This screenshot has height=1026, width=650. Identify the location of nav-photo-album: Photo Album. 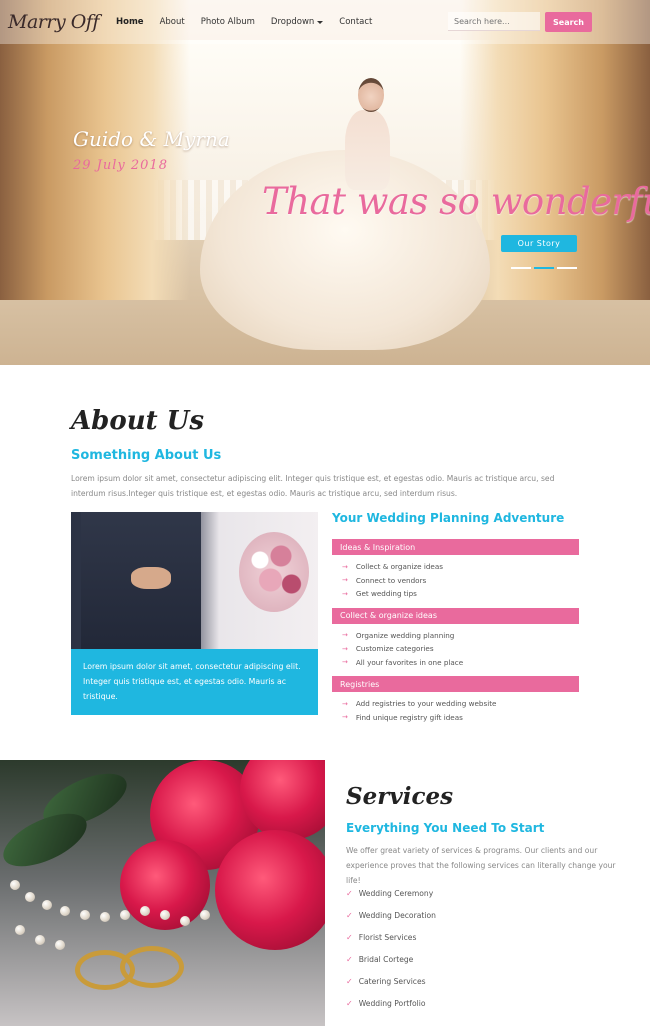
(228, 22).